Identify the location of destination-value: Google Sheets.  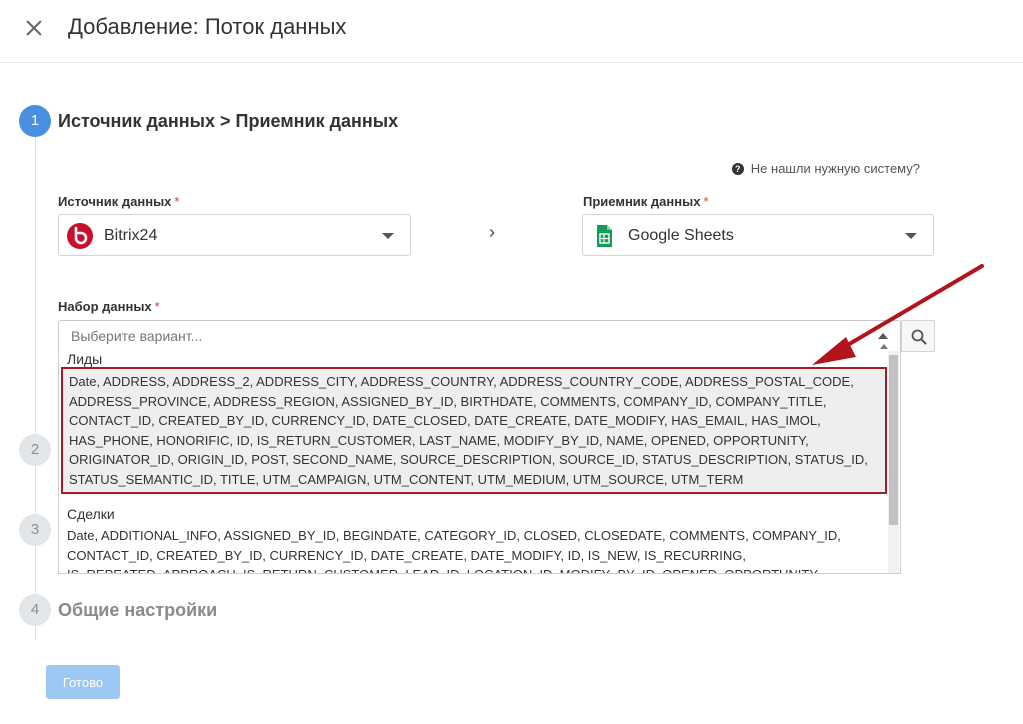
(681, 235).